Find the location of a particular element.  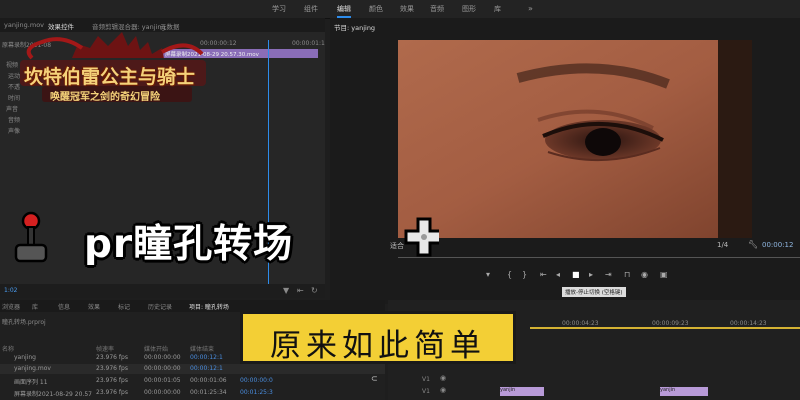

banner-title: pr瞳孔转场 is located at coordinates (189, 244).